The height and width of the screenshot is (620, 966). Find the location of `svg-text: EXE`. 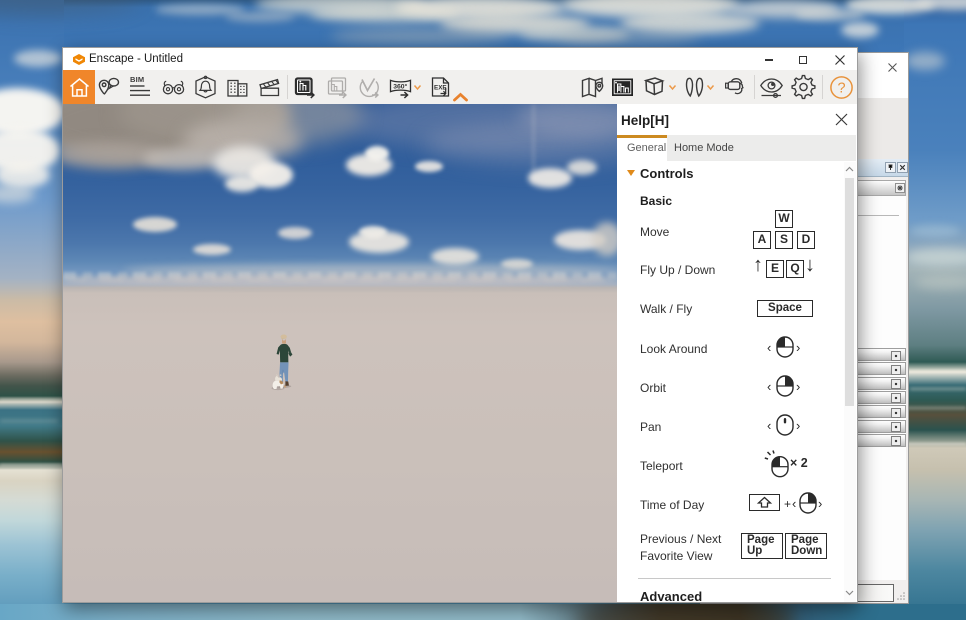

svg-text: EXE is located at coordinates (440, 88).